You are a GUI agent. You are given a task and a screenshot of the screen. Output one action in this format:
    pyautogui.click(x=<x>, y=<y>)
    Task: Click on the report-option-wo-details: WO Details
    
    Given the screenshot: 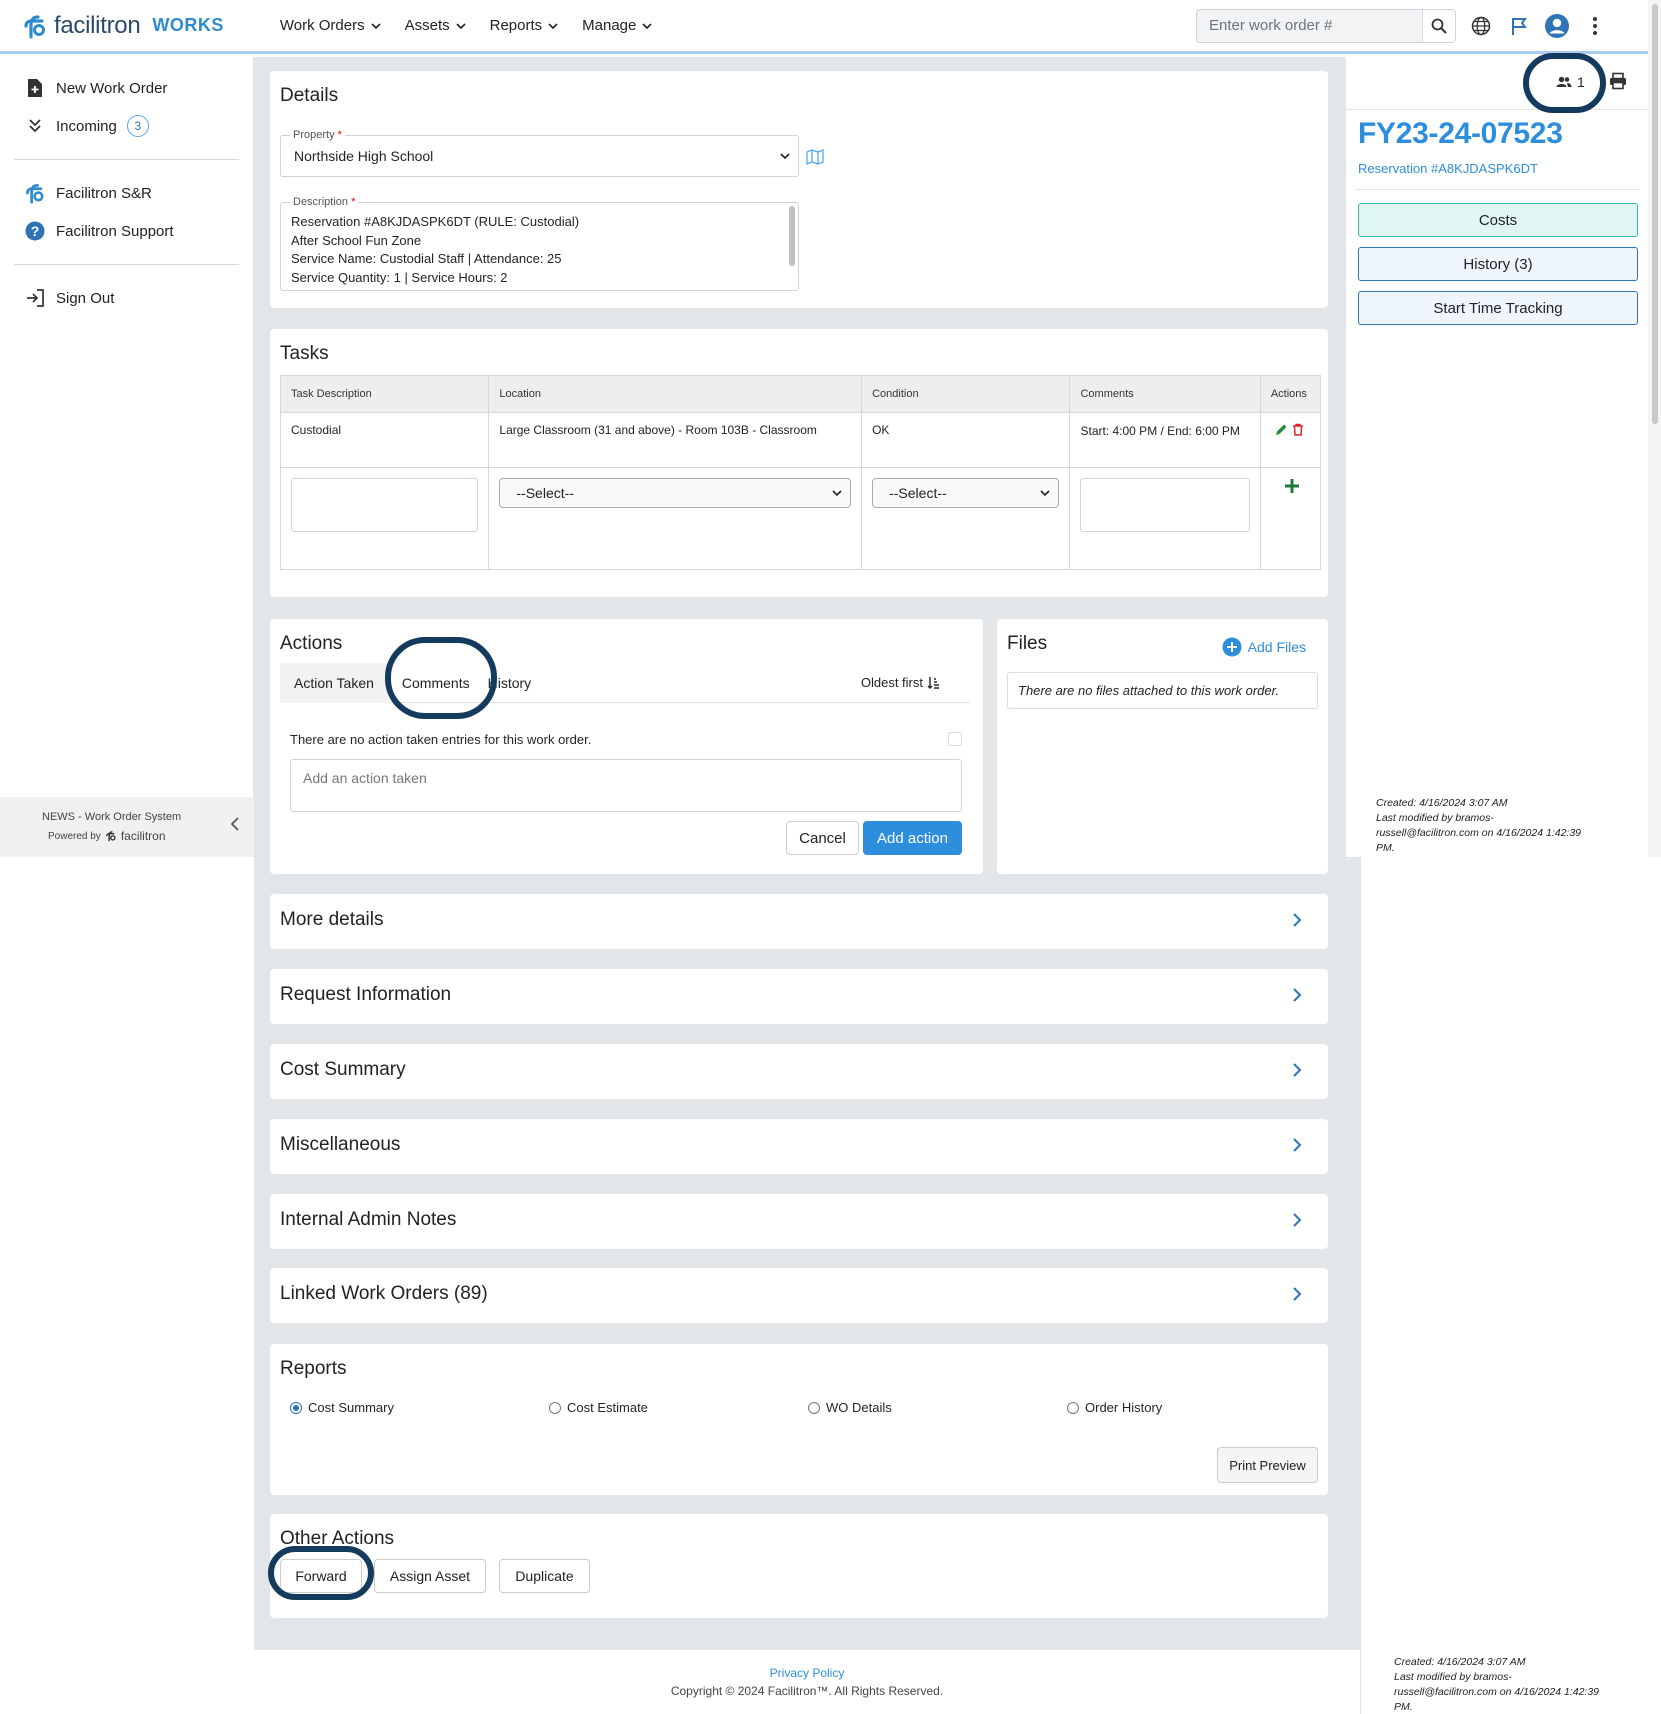 What is the action you would take?
    pyautogui.click(x=850, y=1407)
    